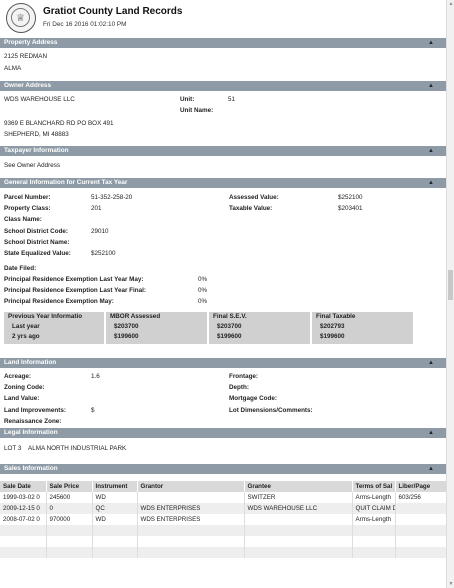 The width and height of the screenshot is (454, 588). Describe the element at coordinates (21, 18) in the screenshot. I see `county-seal-icon: ♕` at that location.